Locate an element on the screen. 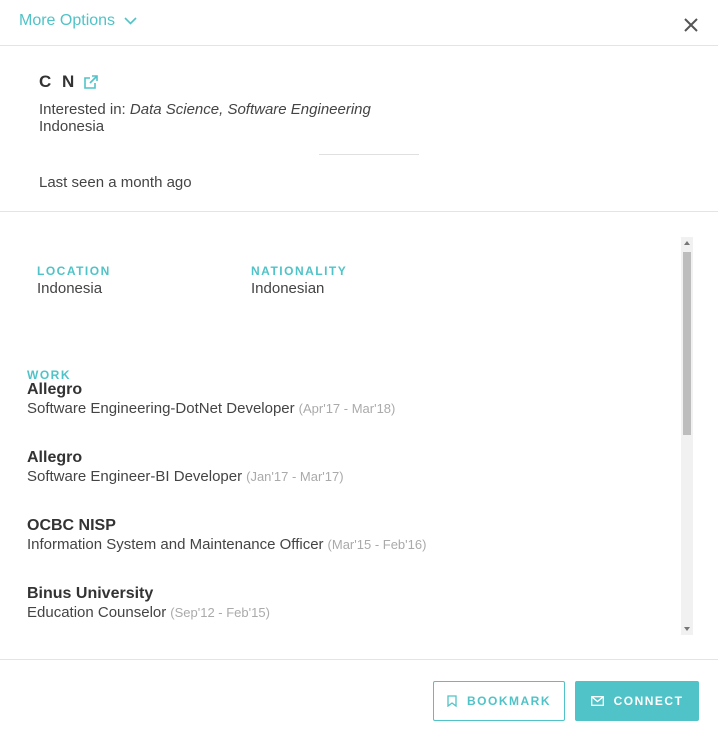 This screenshot has height=740, width=718. external-link-icon is located at coordinates (91, 82).